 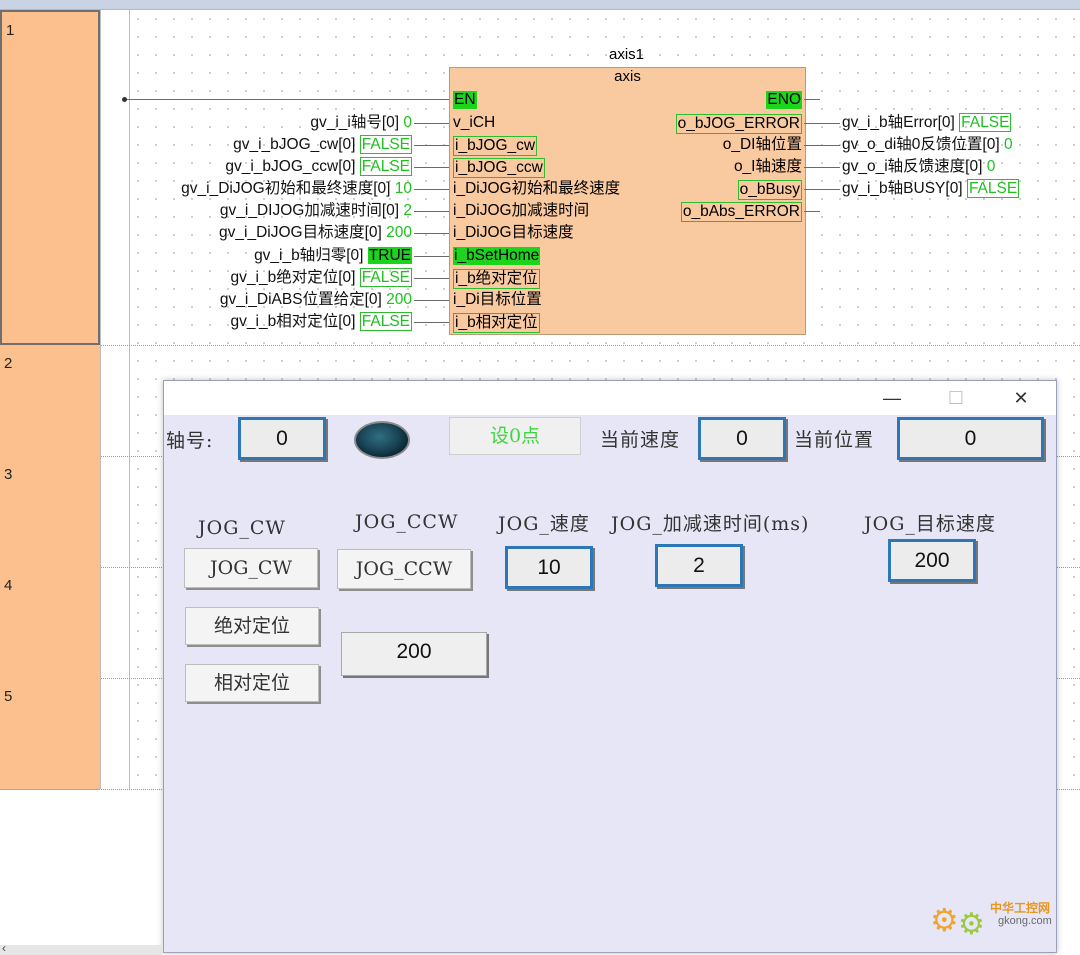 I want to click on fb-output-pin: o_DI轴位置, so click(x=762, y=145).